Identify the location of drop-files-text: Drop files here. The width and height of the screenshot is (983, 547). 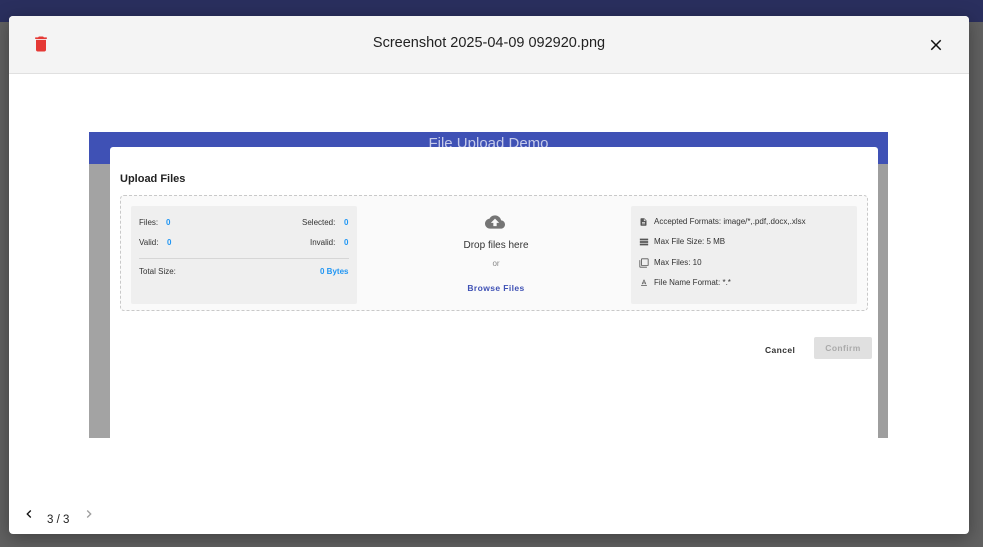
(496, 245).